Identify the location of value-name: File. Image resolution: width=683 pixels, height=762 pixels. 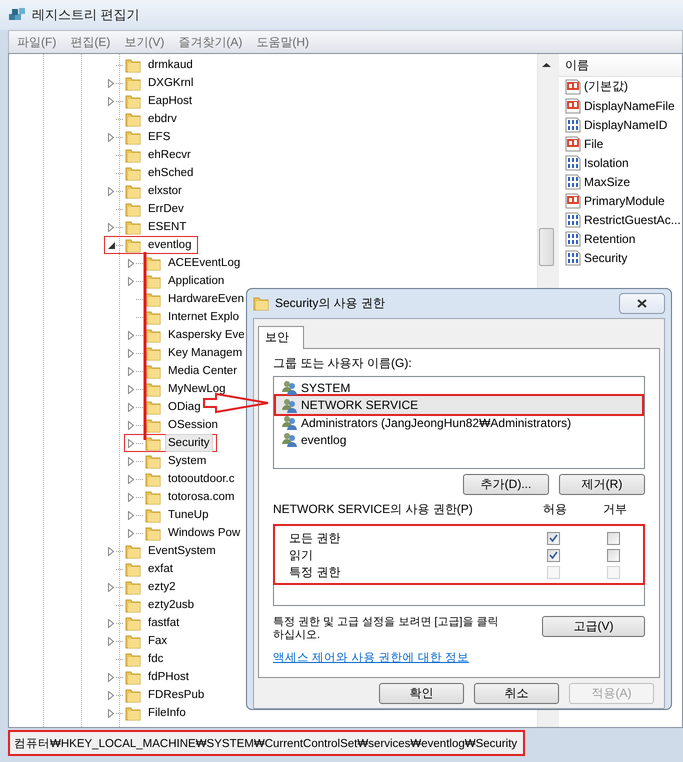
(594, 143).